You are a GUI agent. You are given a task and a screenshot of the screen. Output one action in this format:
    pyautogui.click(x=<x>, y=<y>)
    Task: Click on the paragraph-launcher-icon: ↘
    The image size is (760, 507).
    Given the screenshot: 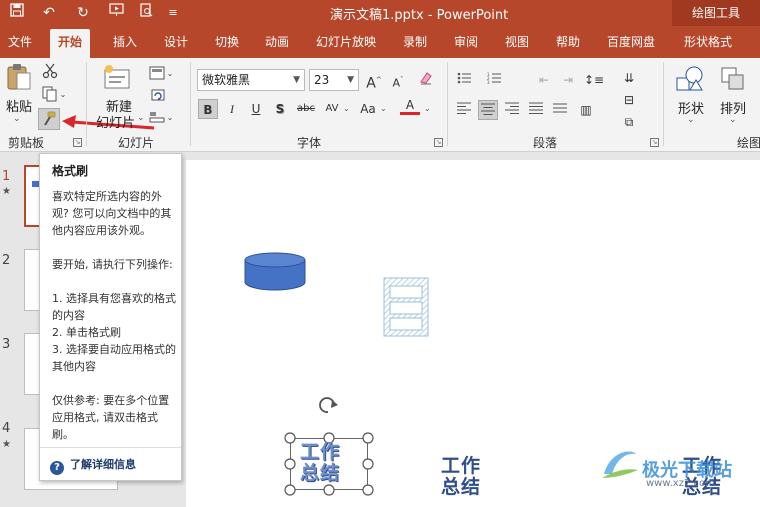 What is the action you would take?
    pyautogui.click(x=654, y=142)
    